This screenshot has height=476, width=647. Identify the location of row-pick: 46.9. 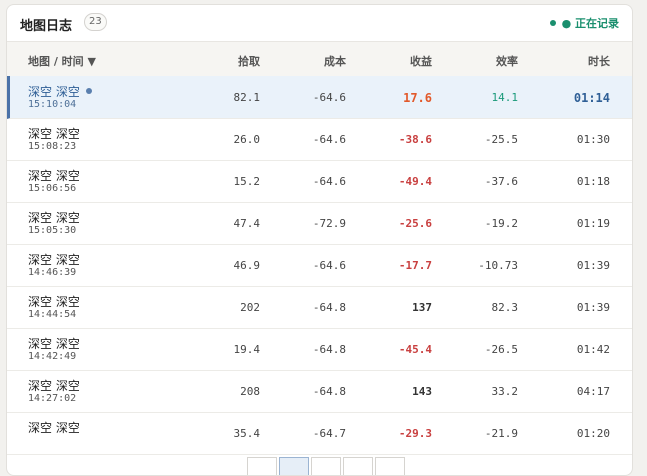
(247, 265).